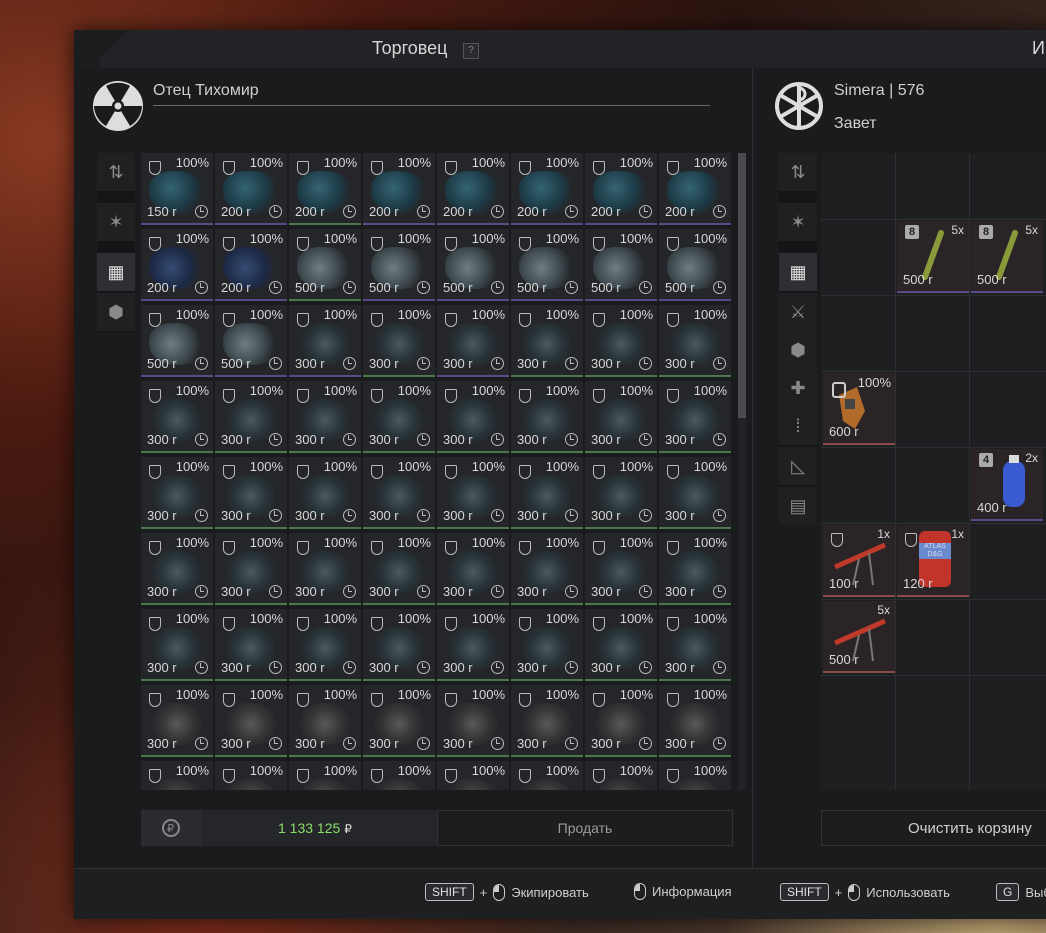 The height and width of the screenshot is (933, 1046). Describe the element at coordinates (471, 51) in the screenshot. I see `help-icon: ?` at that location.